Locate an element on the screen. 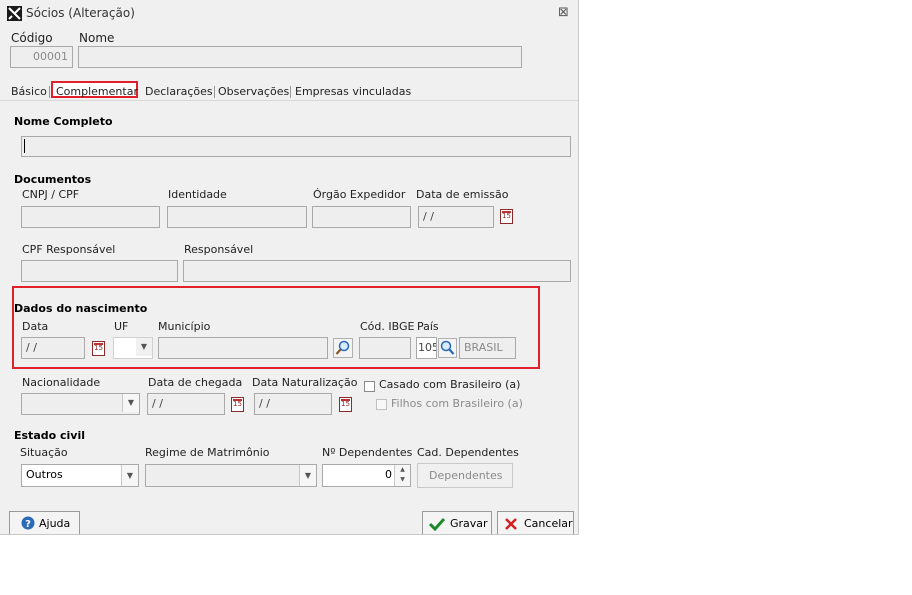 The image size is (912, 595). estado-civil-heading: Estado civil is located at coordinates (50, 435).